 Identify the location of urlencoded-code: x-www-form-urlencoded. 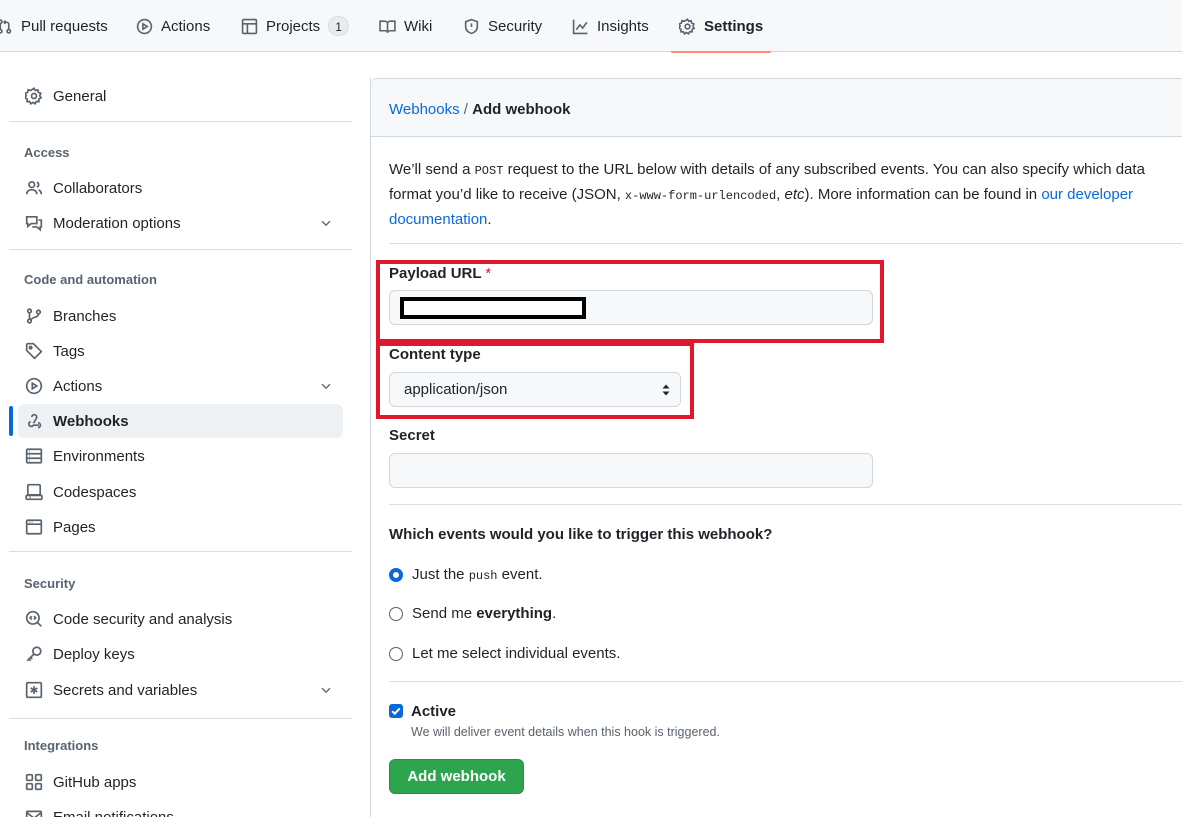
(700, 196).